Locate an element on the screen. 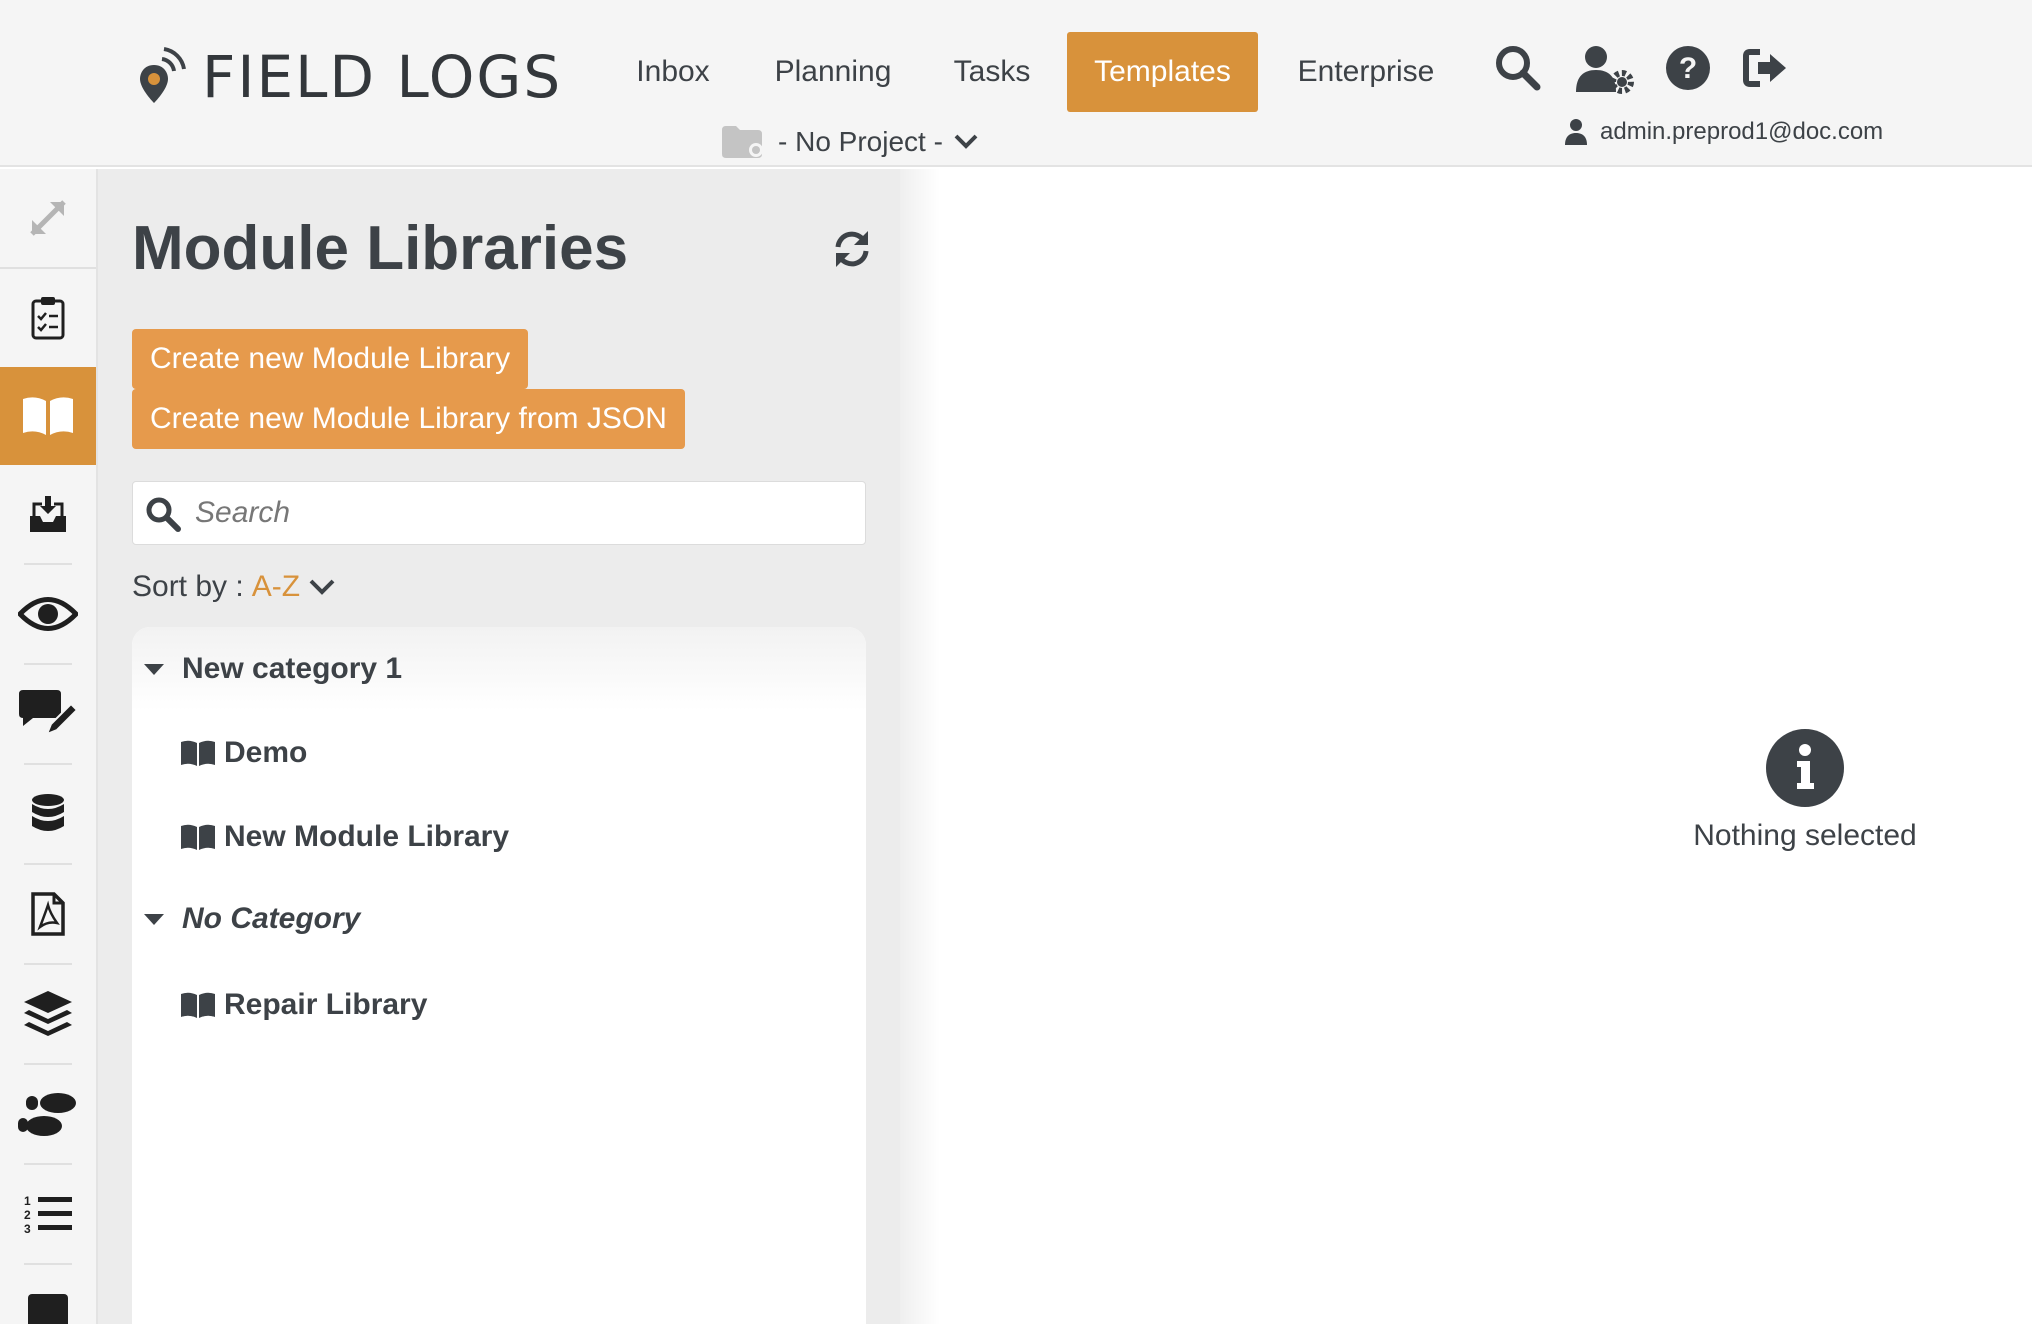  svg-text: 2 is located at coordinates (27, 1215).